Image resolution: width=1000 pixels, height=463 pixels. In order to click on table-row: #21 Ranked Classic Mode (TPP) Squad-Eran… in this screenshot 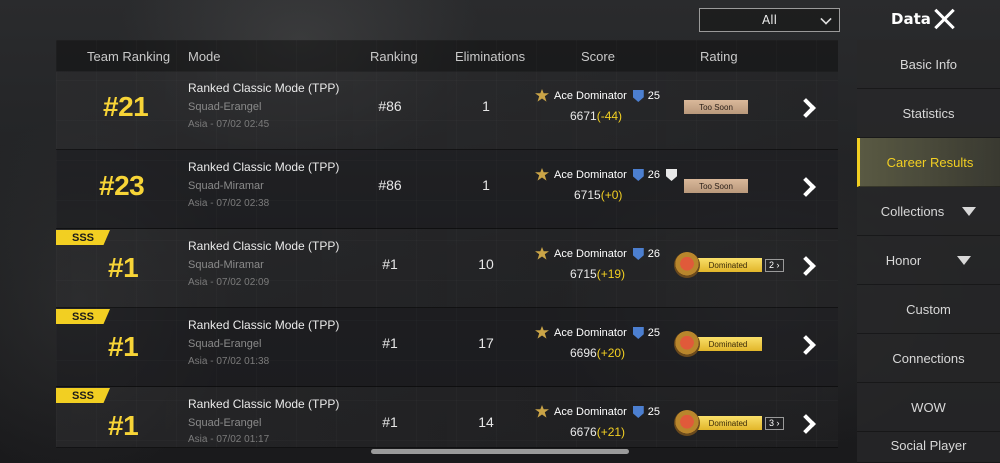, I will do `click(447, 110)`.